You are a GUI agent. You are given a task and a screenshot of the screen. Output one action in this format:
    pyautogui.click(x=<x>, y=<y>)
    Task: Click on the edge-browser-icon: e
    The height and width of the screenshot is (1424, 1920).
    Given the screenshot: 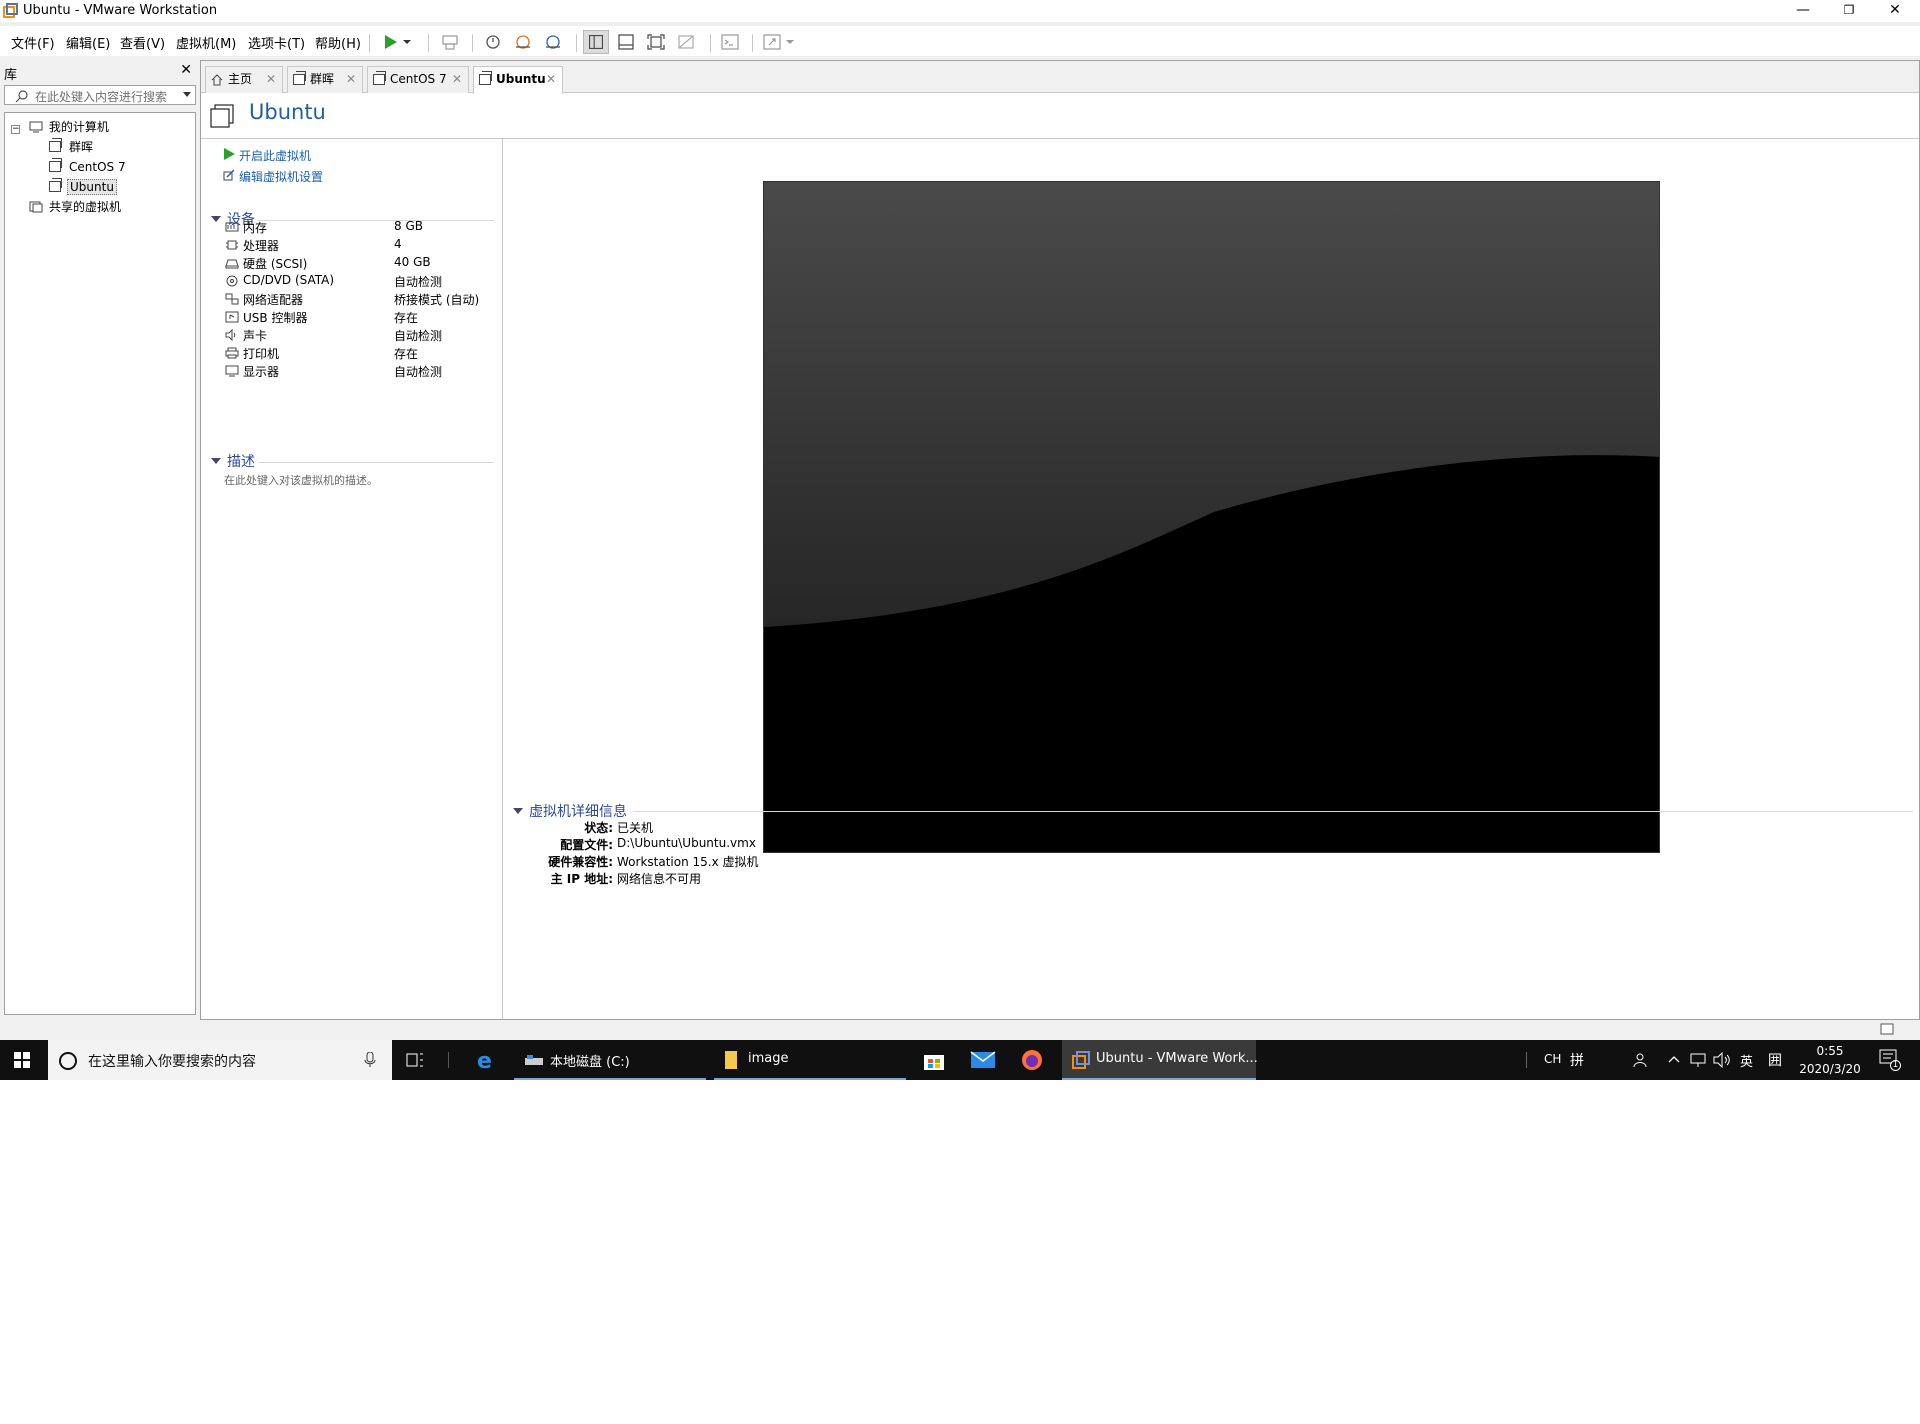 What is the action you would take?
    pyautogui.click(x=486, y=1060)
    